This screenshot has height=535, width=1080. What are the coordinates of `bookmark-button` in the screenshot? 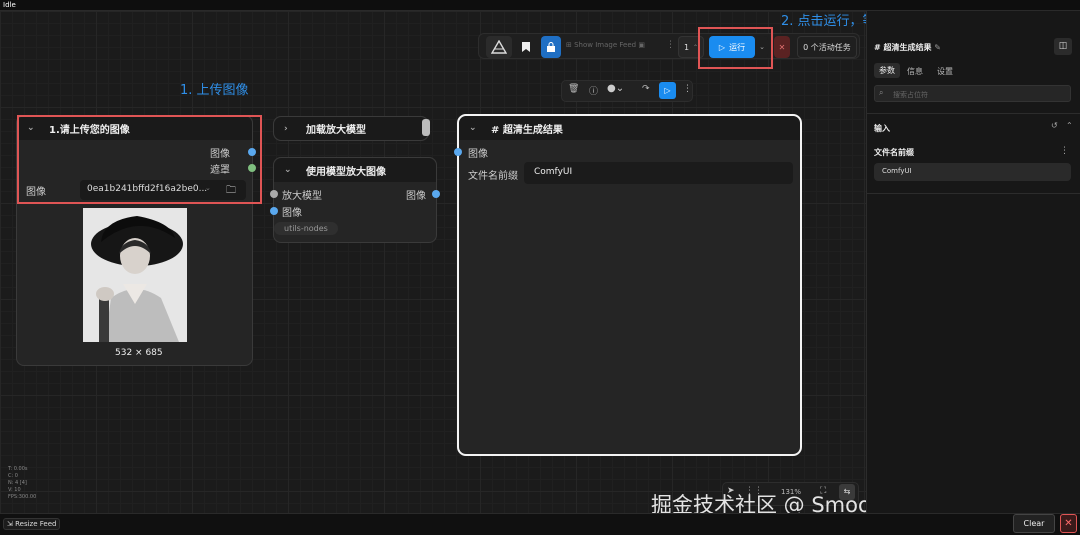 It's located at (526, 47).